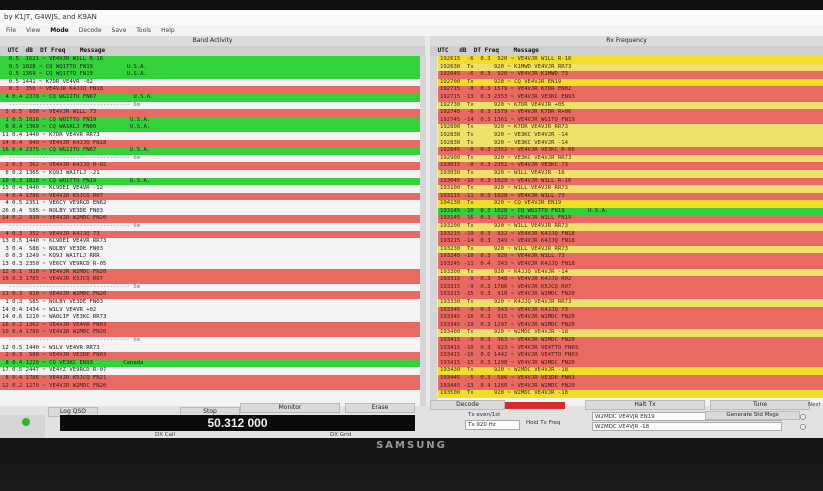 The image size is (823, 491). Describe the element at coordinates (210, 348) in the screenshot. I see `band-row: 12 0.5 1440 ~ W1LV VE4VR RR73` at that location.